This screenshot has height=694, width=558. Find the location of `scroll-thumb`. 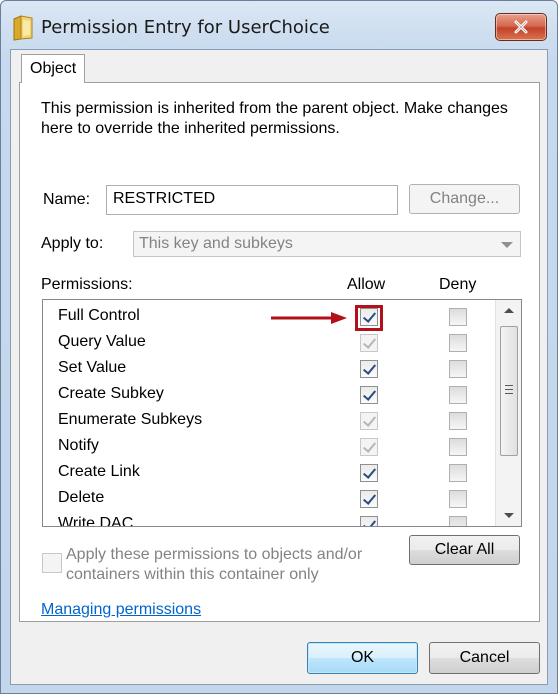

scroll-thumb is located at coordinates (509, 391).